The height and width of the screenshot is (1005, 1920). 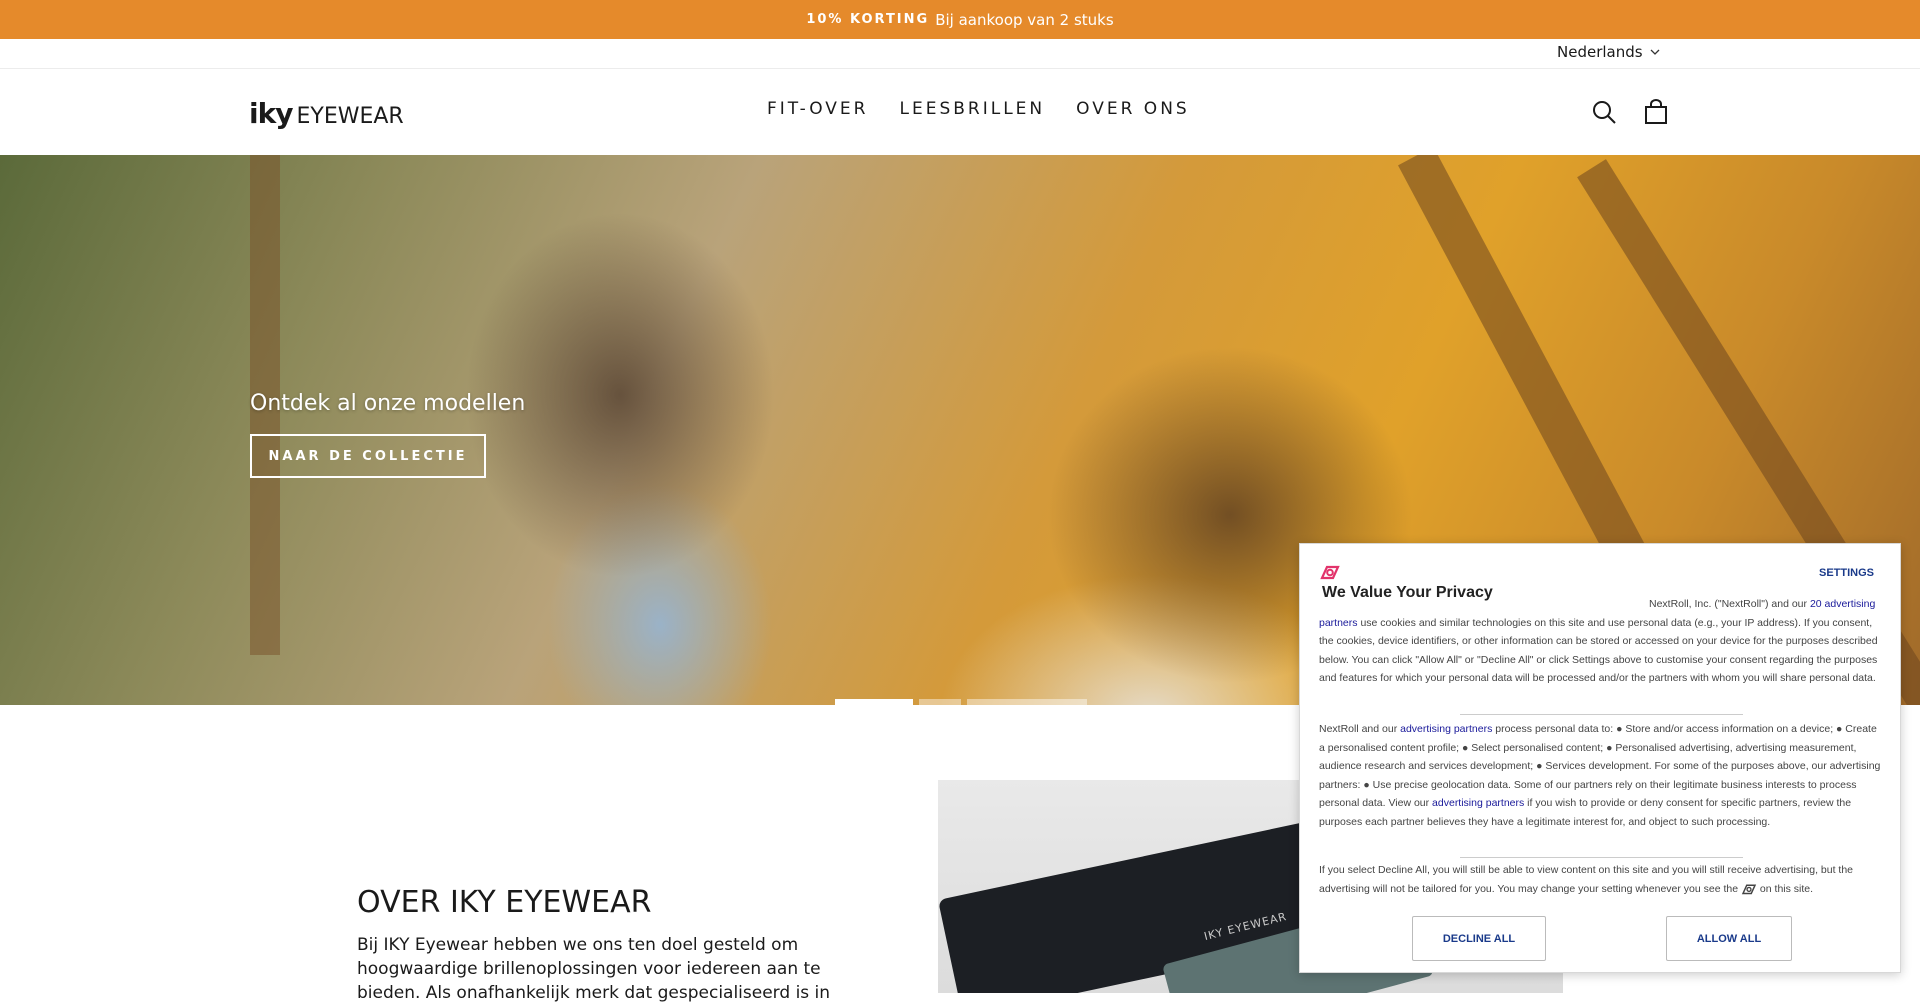 I want to click on language-bar: Nederlands, so click(x=960, y=54).